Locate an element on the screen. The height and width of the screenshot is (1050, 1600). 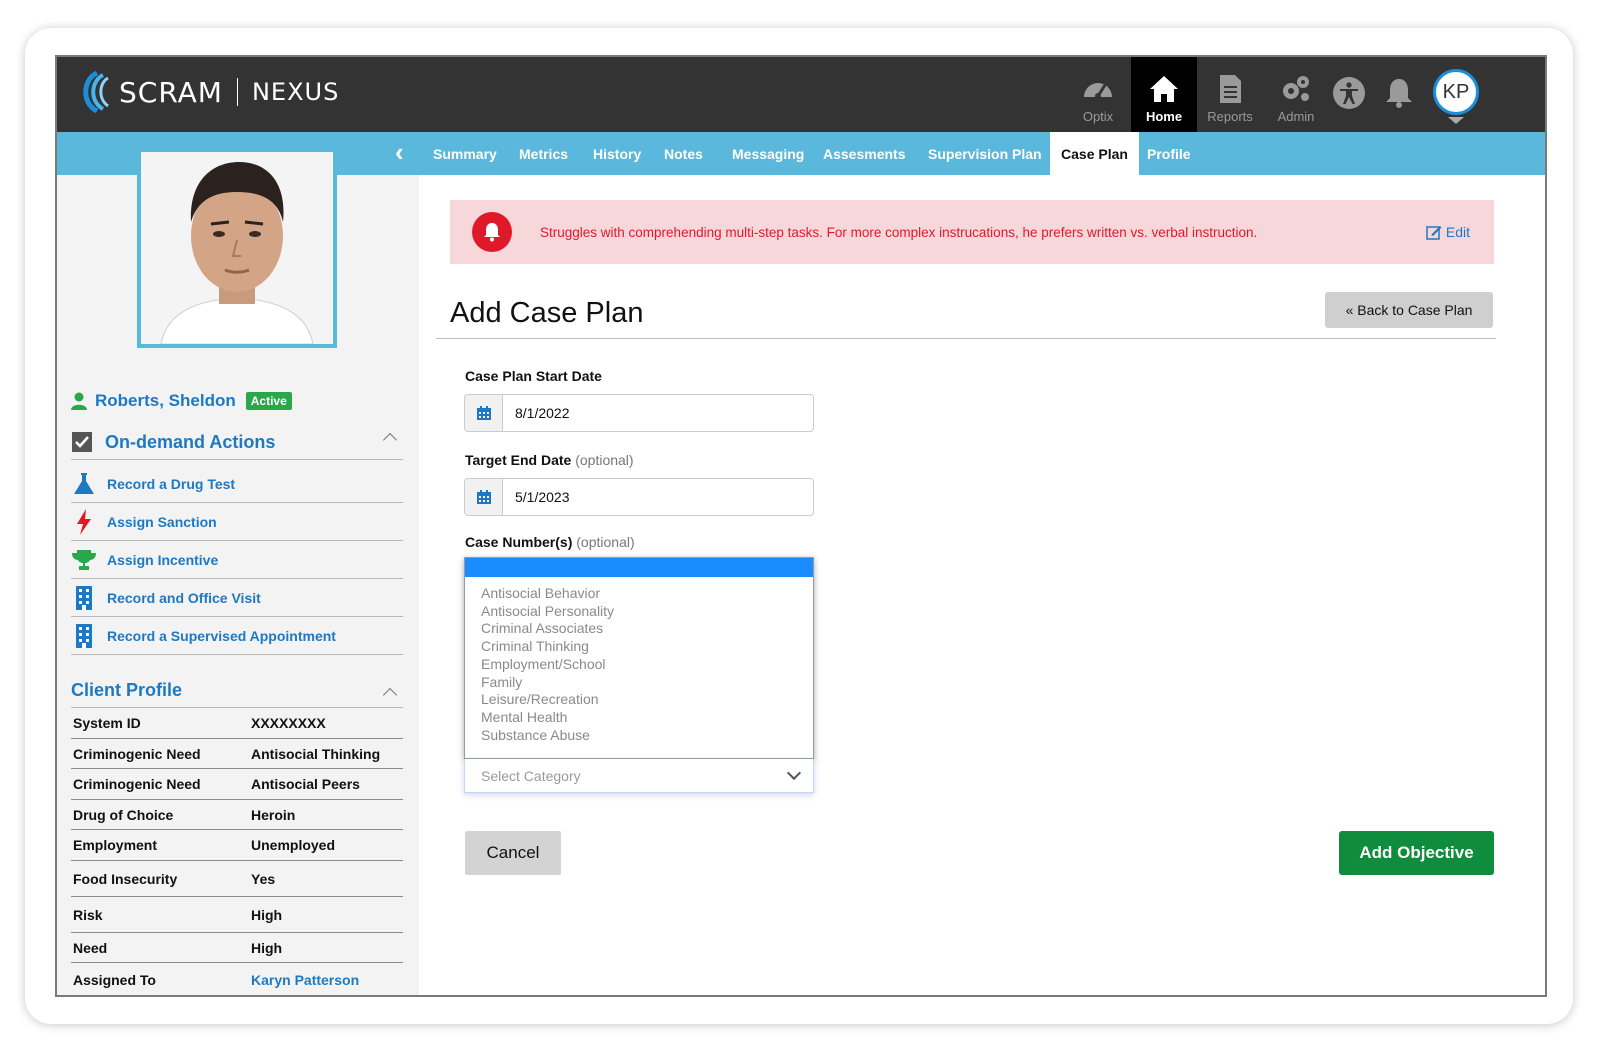
case-number-label-text: Case Number(s) is located at coordinates (519, 542).